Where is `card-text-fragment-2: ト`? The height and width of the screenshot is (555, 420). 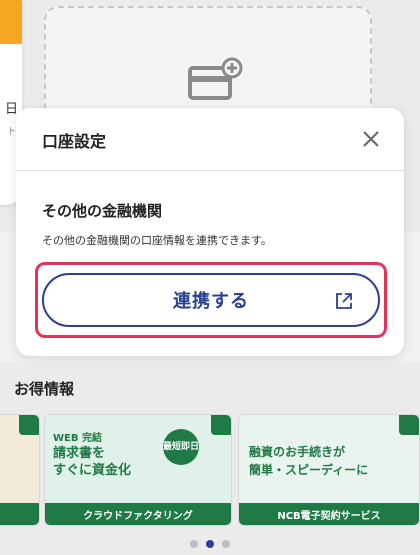
card-text-fragment-2: ト is located at coordinates (11, 132).